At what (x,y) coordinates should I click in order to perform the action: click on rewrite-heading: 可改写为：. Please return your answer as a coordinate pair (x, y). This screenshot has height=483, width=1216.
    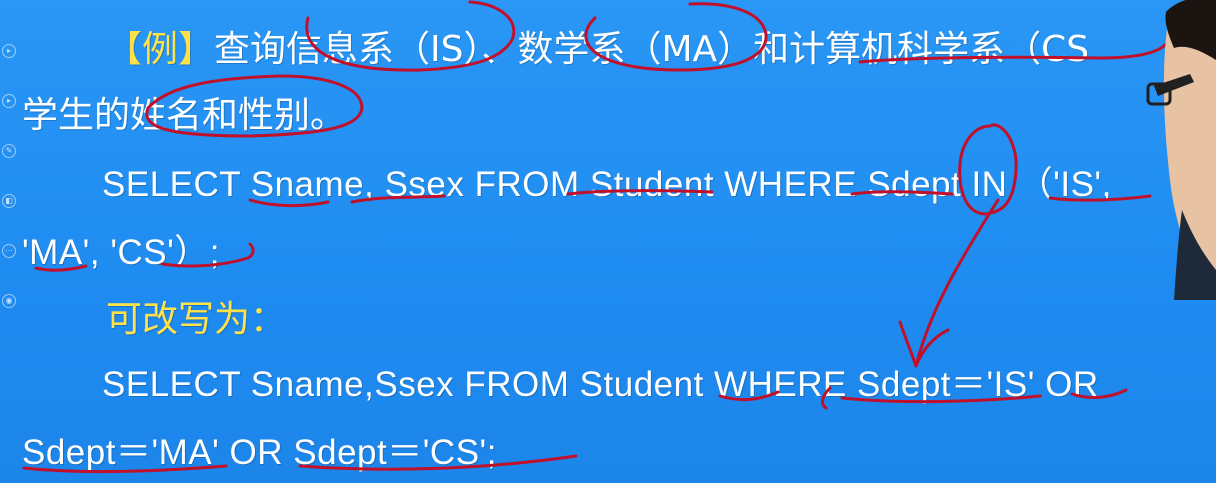
    Looking at the image, I should click on (196, 319).